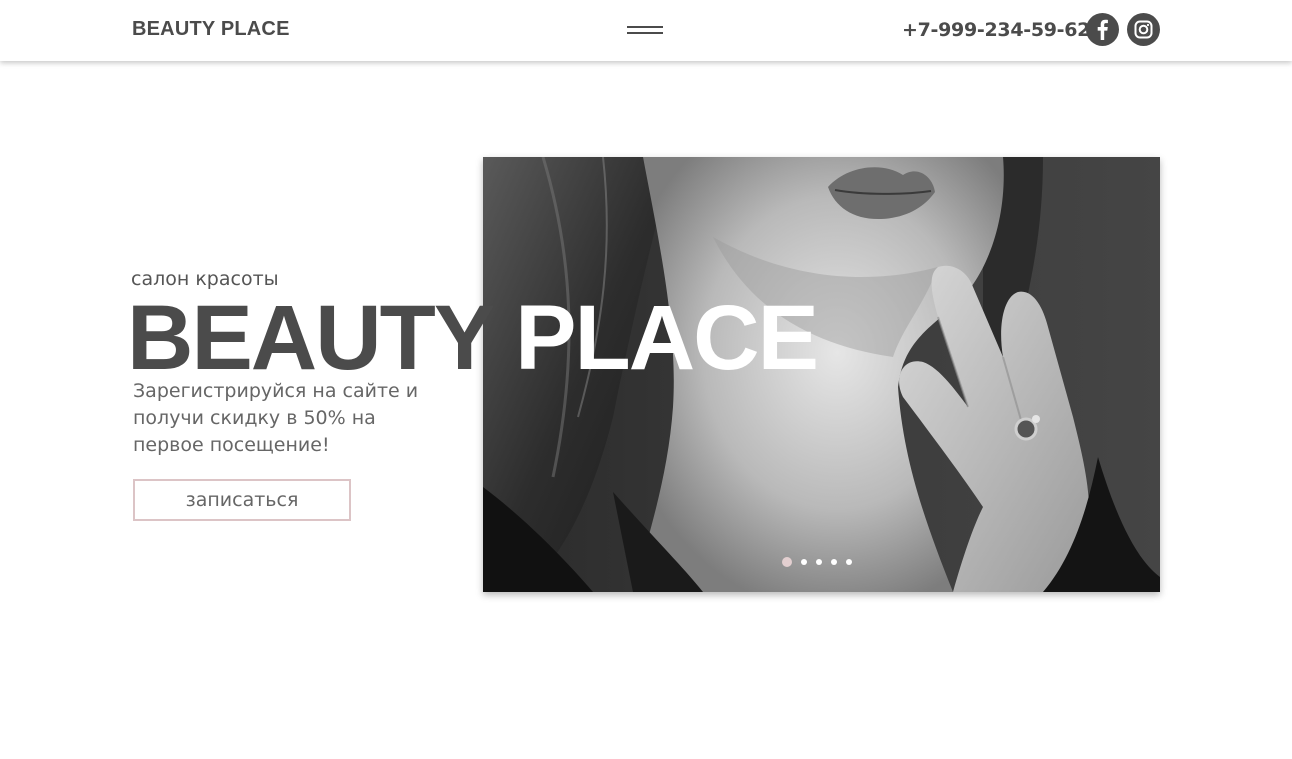 The image size is (1292, 759). Describe the element at coordinates (211, 29) in the screenshot. I see `site-logo: BEAUTY PLACE` at that location.